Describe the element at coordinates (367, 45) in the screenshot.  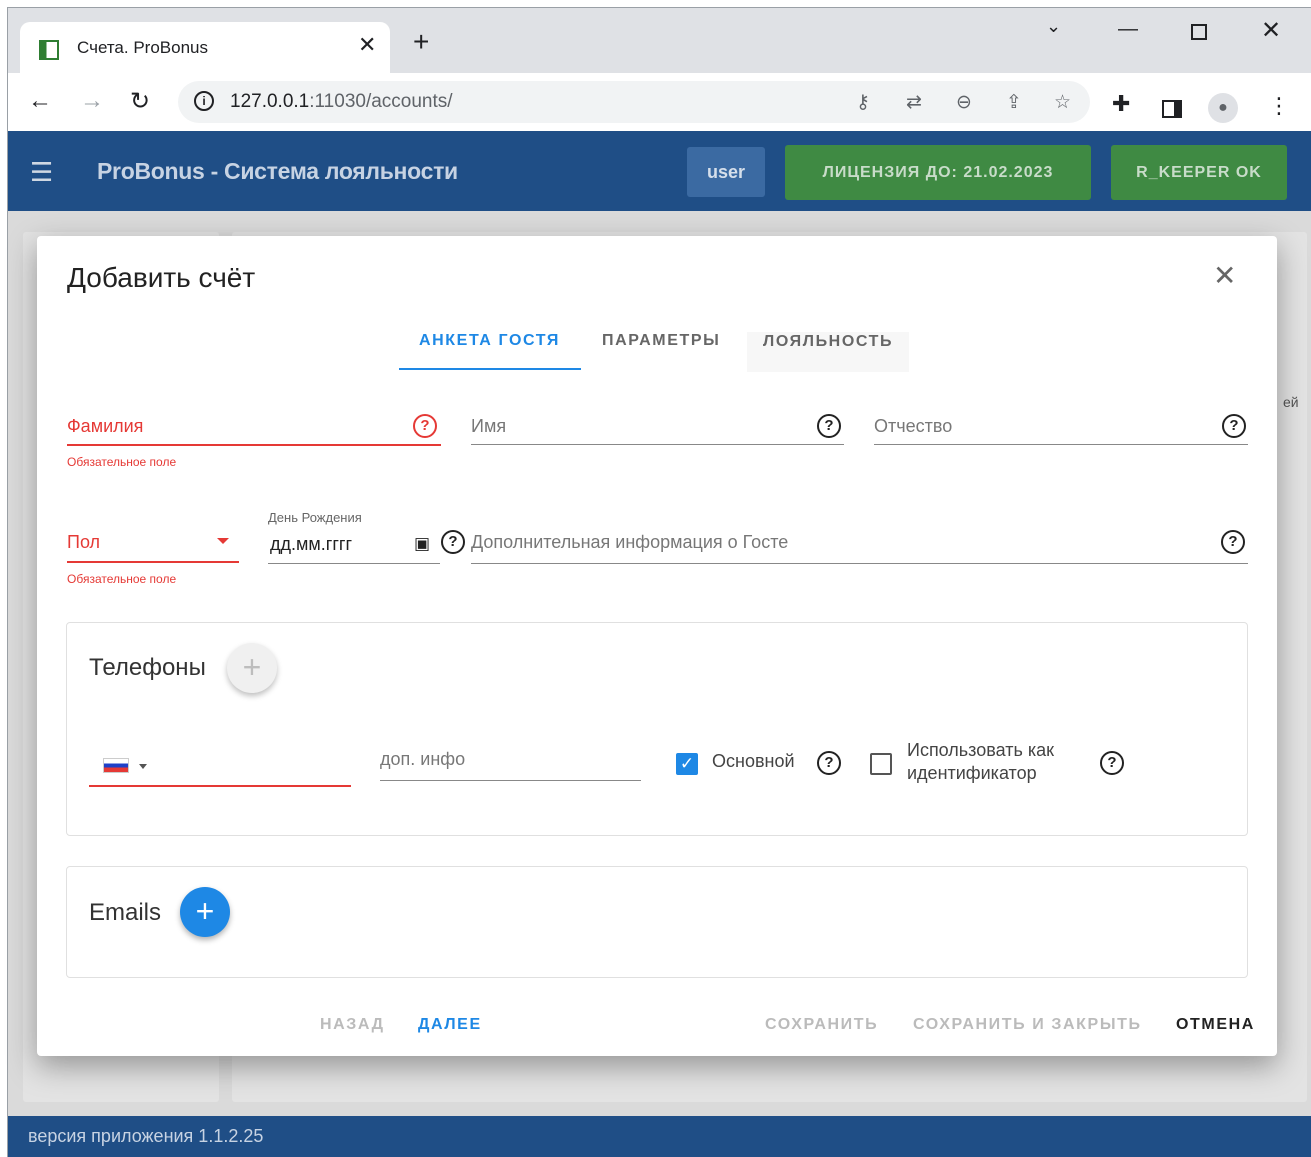
I see `tab-close-icon: ✕` at that location.